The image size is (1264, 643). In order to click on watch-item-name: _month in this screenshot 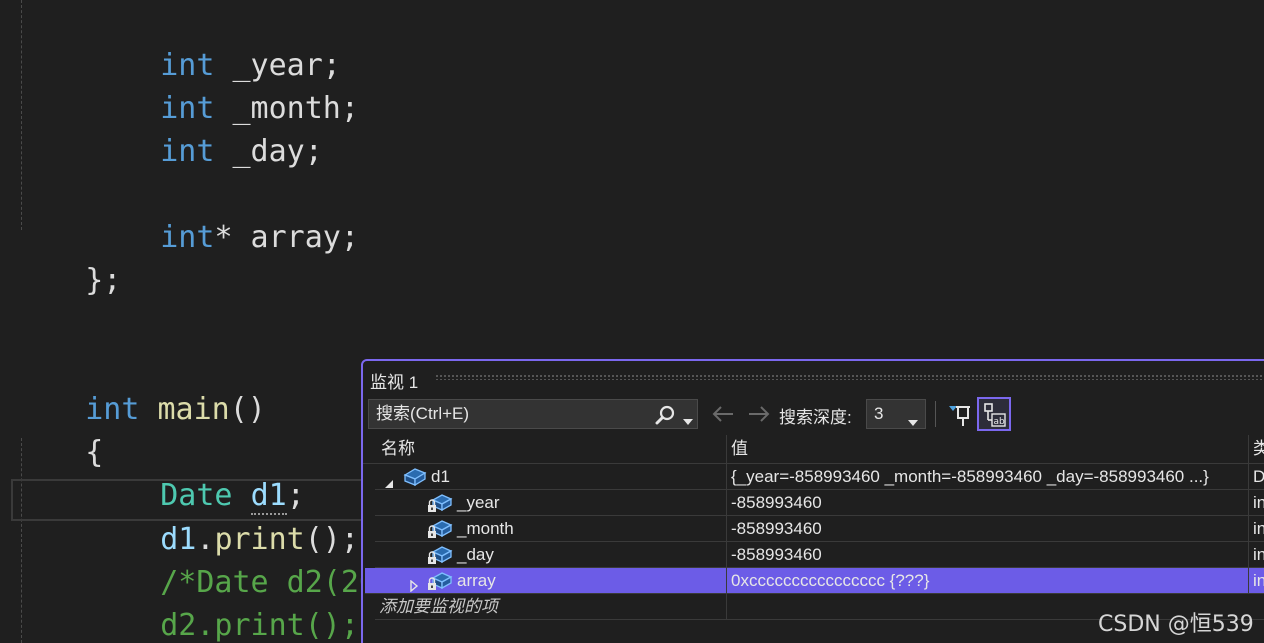, I will do `click(485, 528)`.